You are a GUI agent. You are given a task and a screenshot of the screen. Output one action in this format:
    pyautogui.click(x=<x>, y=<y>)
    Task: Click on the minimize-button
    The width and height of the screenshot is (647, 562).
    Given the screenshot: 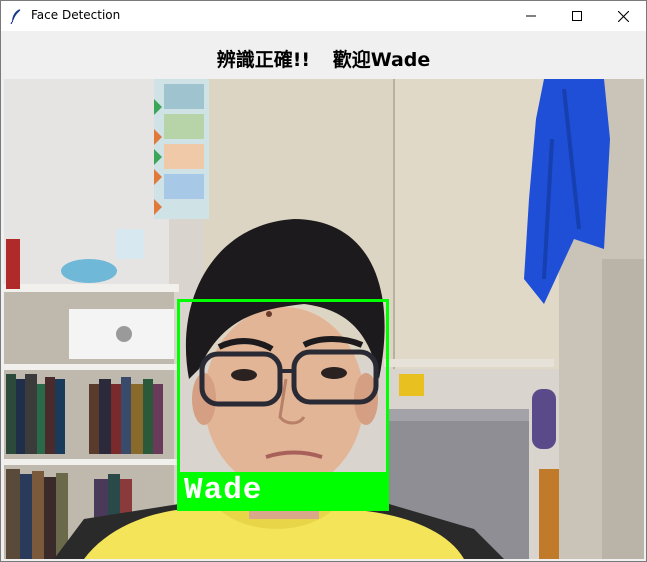 What is the action you would take?
    pyautogui.click(x=531, y=16)
    